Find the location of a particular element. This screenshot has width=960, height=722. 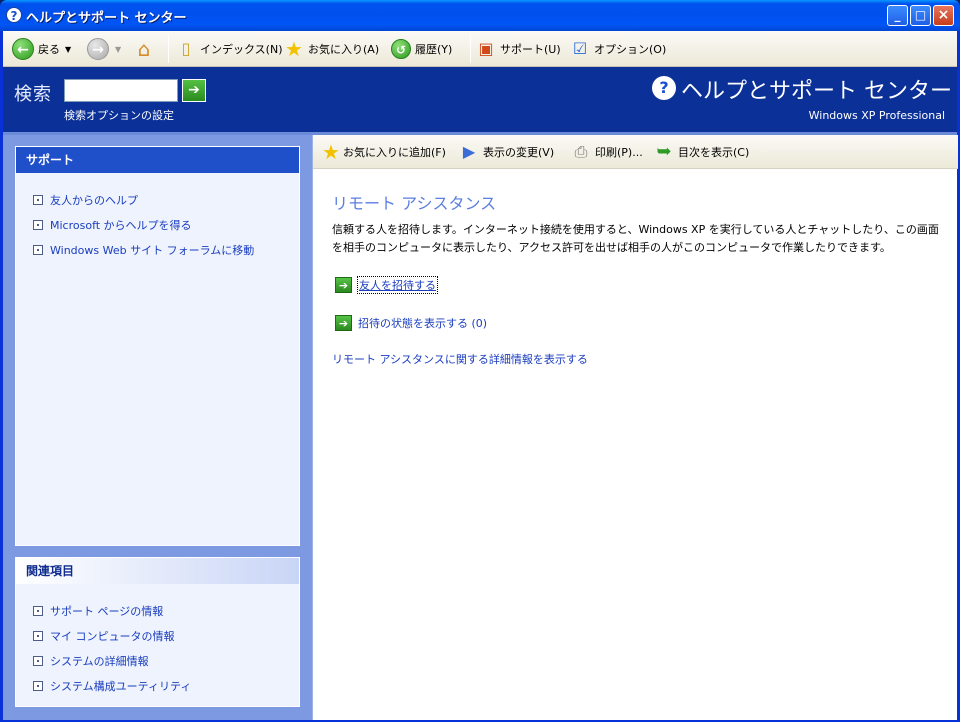

brand-subtitle: Windows XP Professional is located at coordinates (876, 115).